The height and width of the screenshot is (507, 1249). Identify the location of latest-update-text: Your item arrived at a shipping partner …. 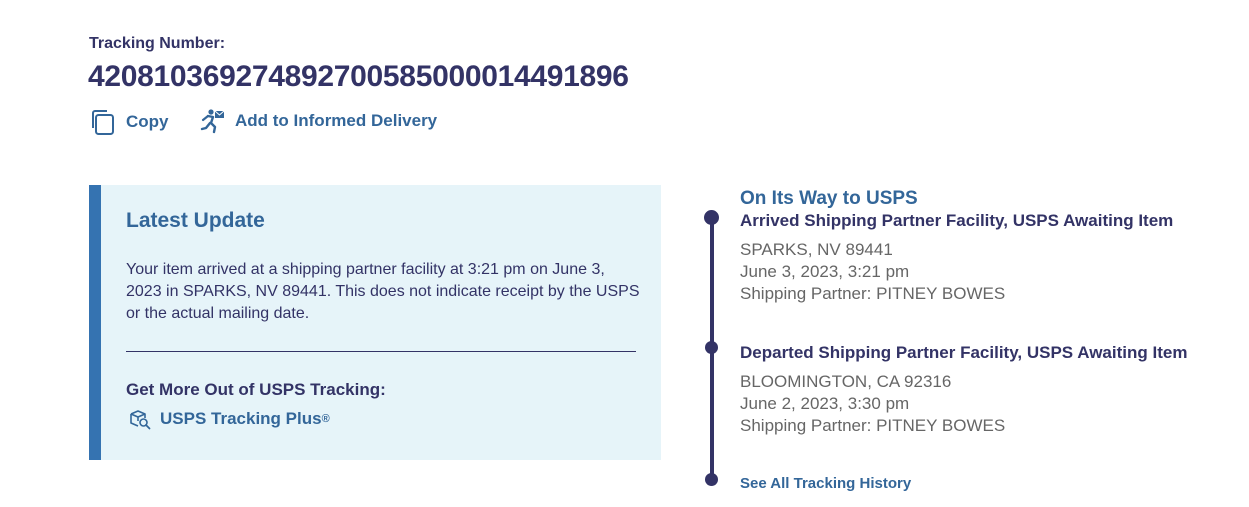
(383, 291).